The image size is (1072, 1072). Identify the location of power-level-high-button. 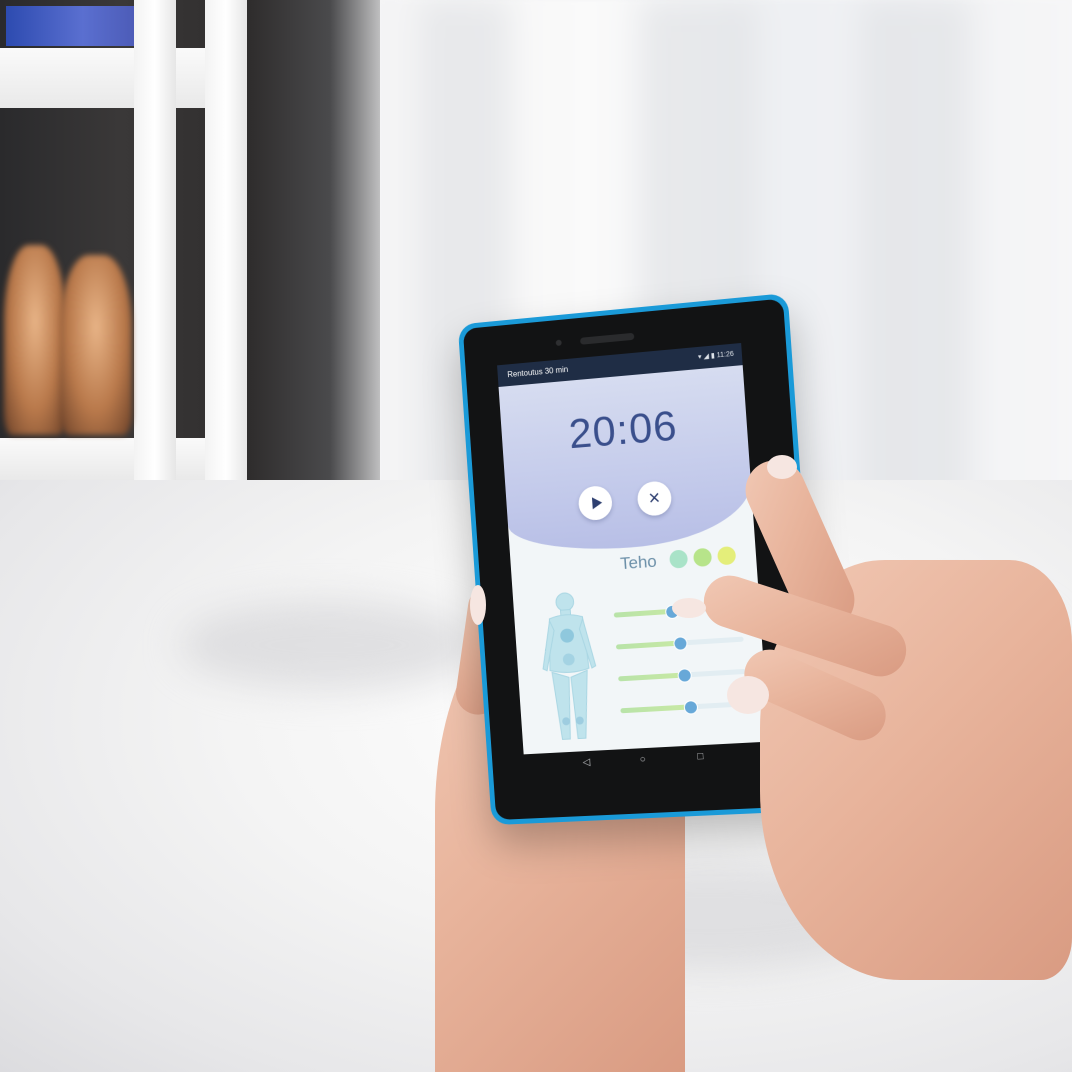
(726, 555).